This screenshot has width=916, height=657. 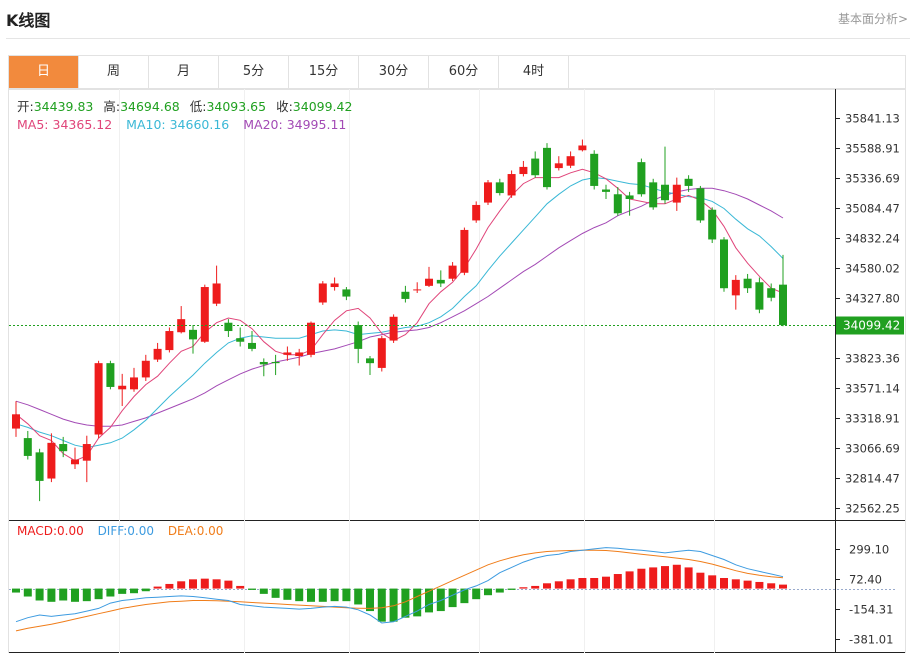 I want to click on open-value: 34439.83, so click(x=64, y=106).